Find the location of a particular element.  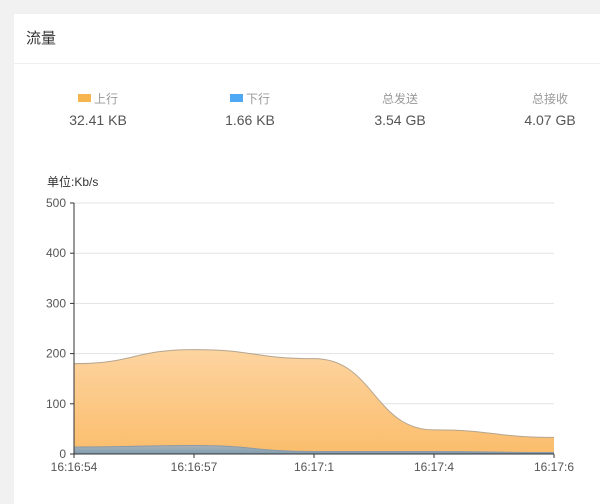

x-tick-label: 16:17:4 is located at coordinates (434, 467).